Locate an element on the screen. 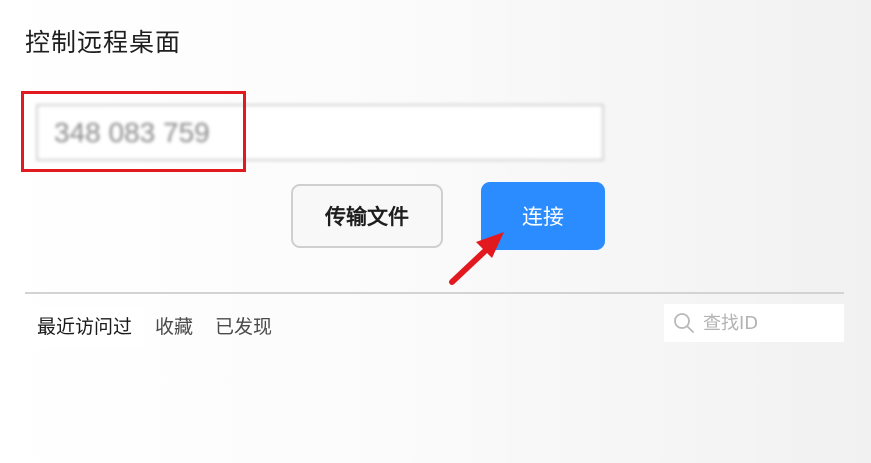 This screenshot has width=871, height=463. search-box is located at coordinates (754, 323).